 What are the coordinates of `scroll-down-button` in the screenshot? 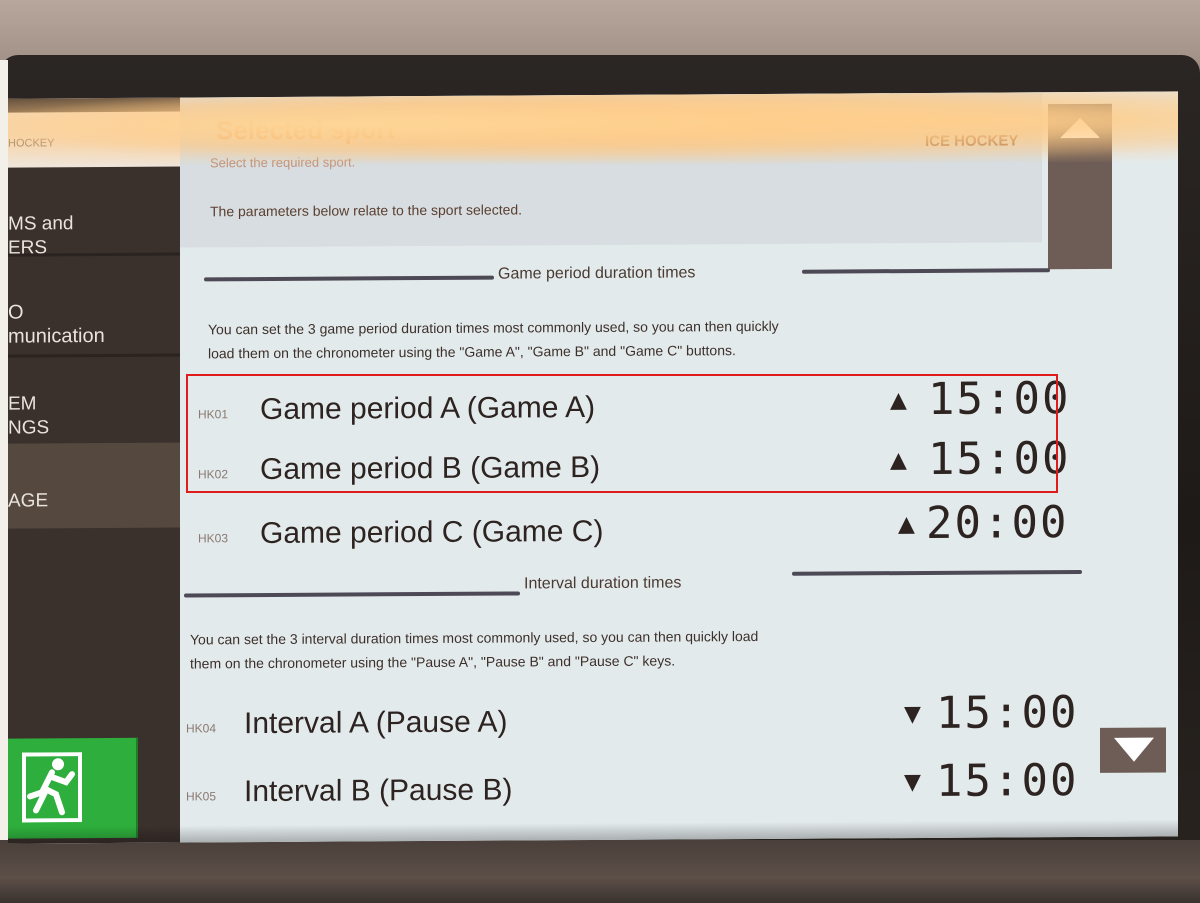 It's located at (1133, 750).